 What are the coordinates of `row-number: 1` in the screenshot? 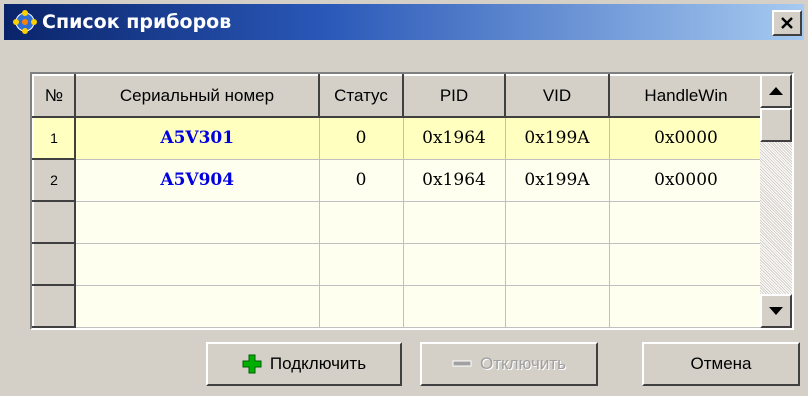 It's located at (54, 138).